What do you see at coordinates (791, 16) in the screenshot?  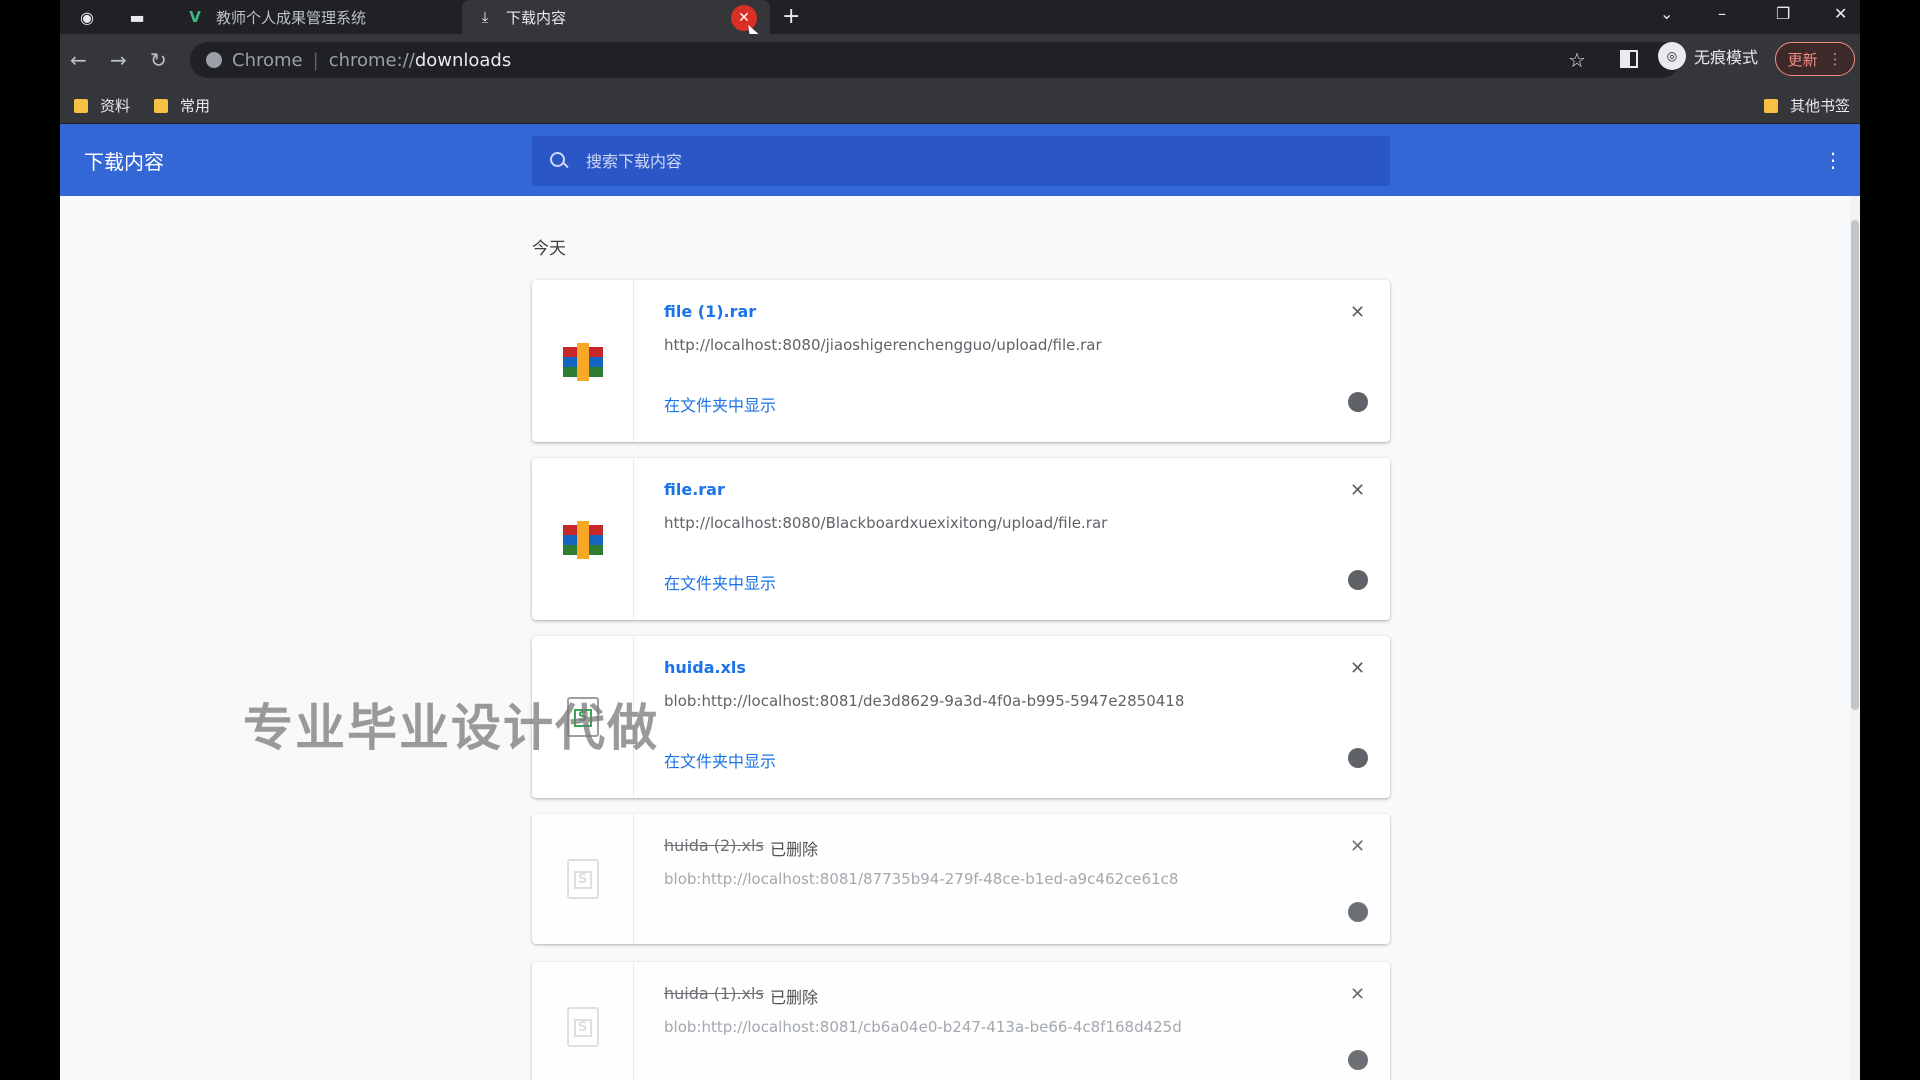 I see `new-tab-button: +` at bounding box center [791, 16].